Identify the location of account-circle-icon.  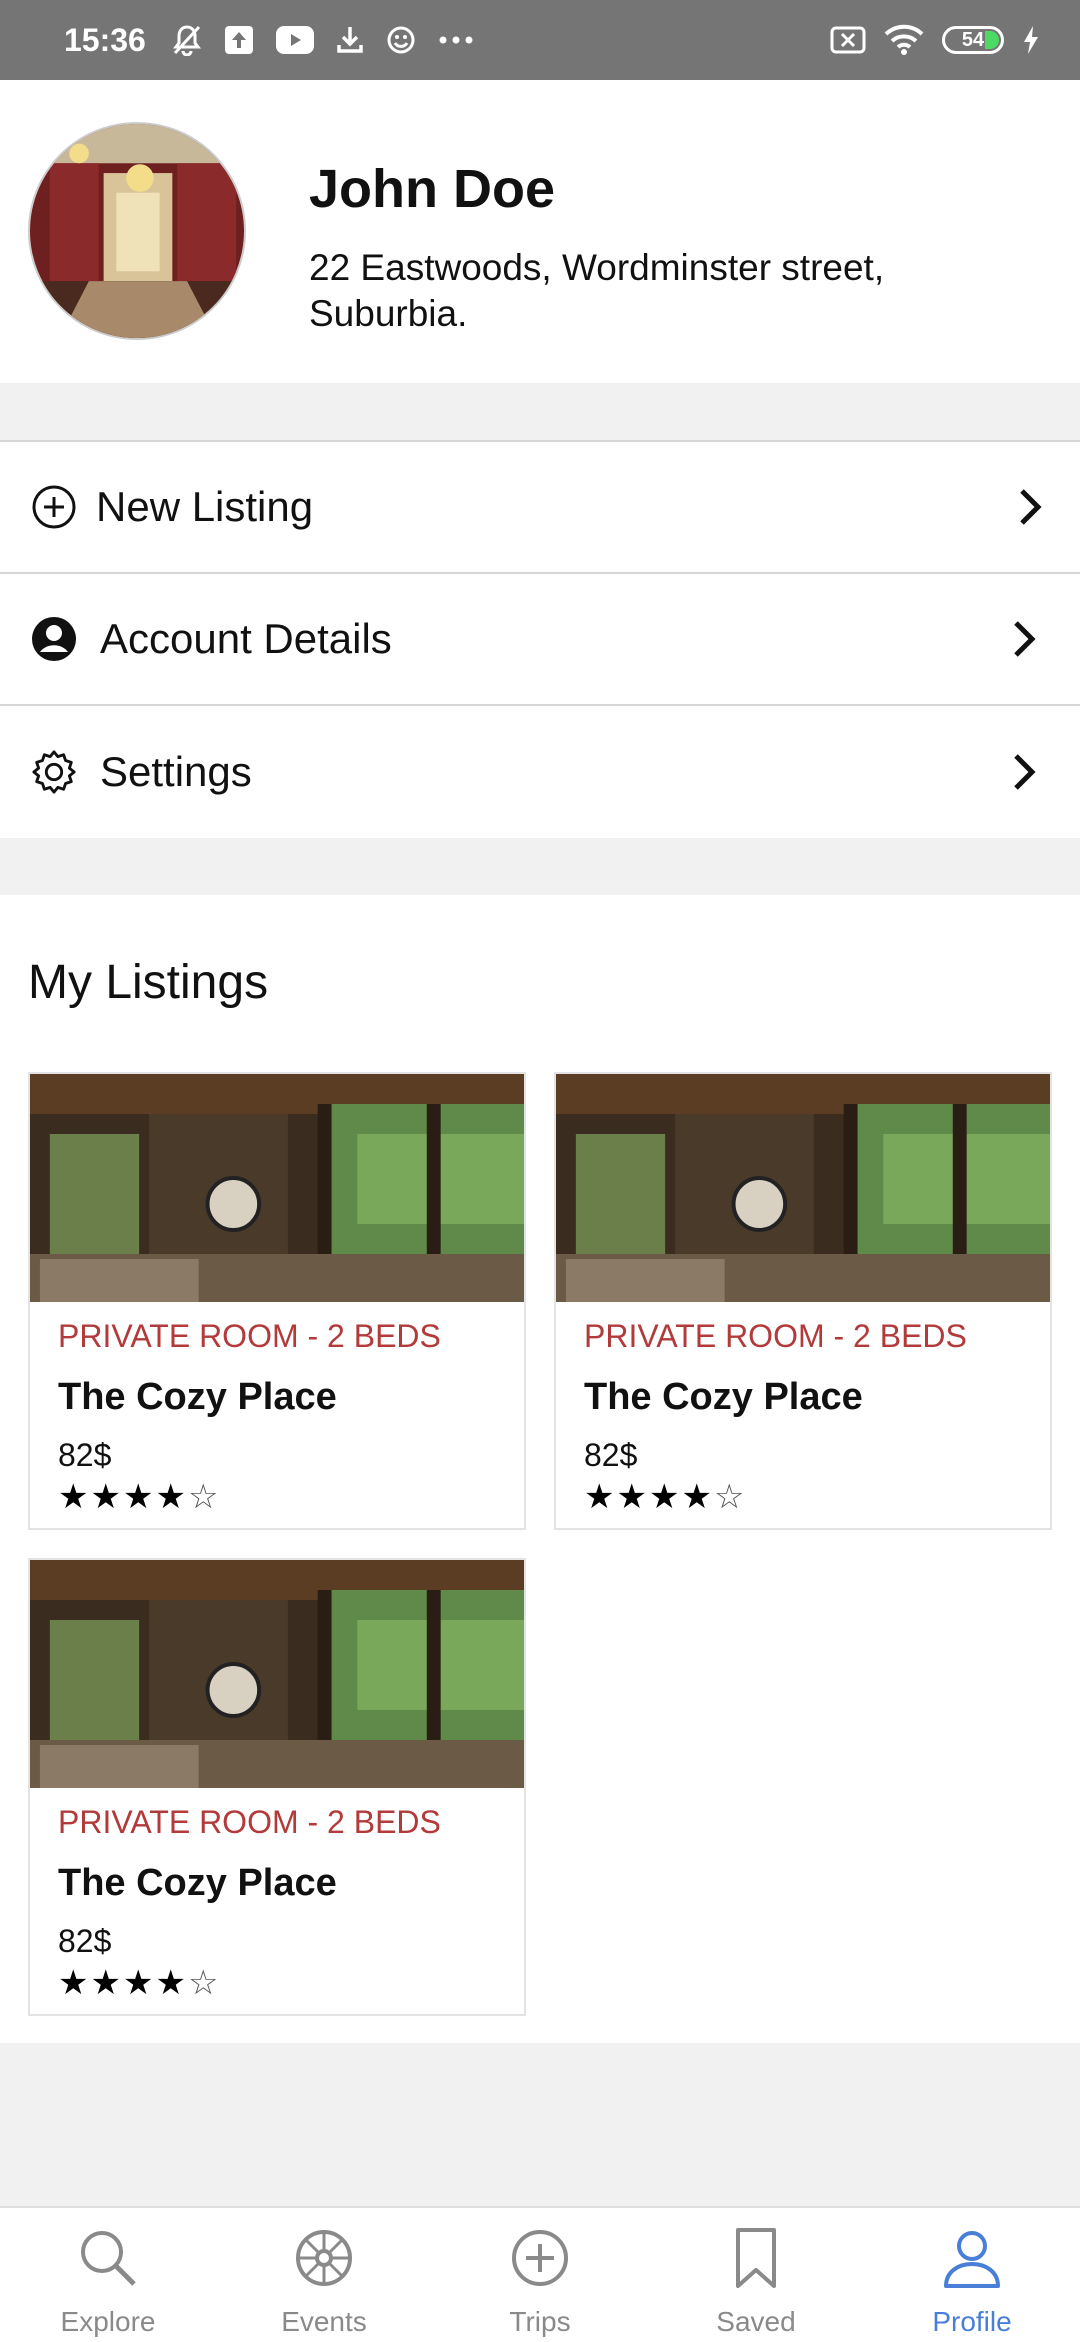
(54, 639).